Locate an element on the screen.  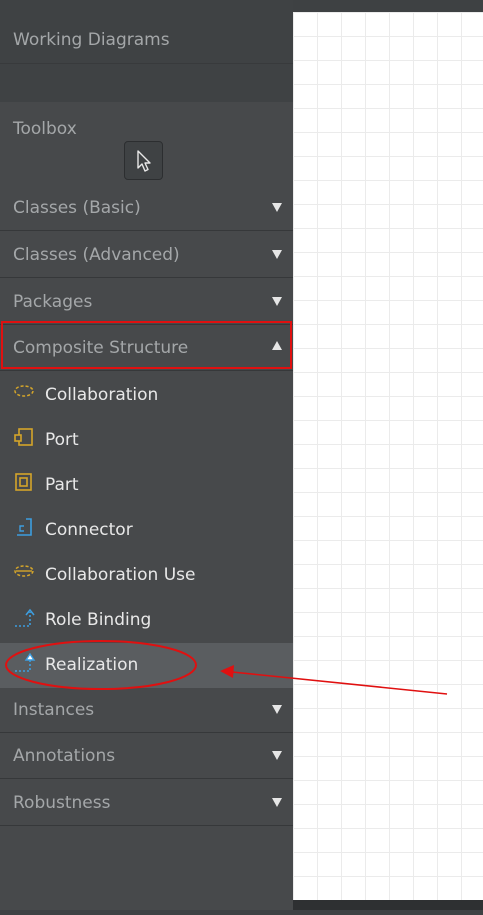
tool-collaboration: Collaboration is located at coordinates (146, 395).